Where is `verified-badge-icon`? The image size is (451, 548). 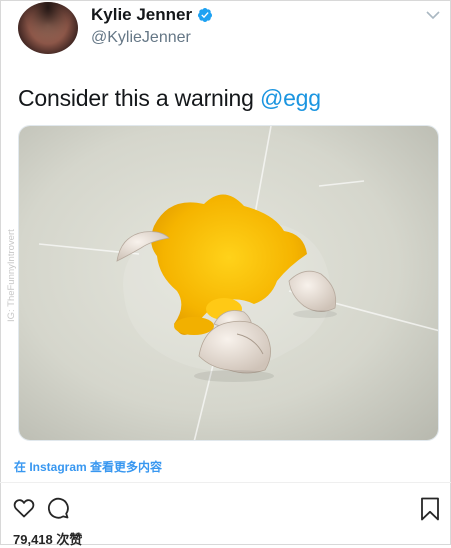 verified-badge-icon is located at coordinates (205, 15).